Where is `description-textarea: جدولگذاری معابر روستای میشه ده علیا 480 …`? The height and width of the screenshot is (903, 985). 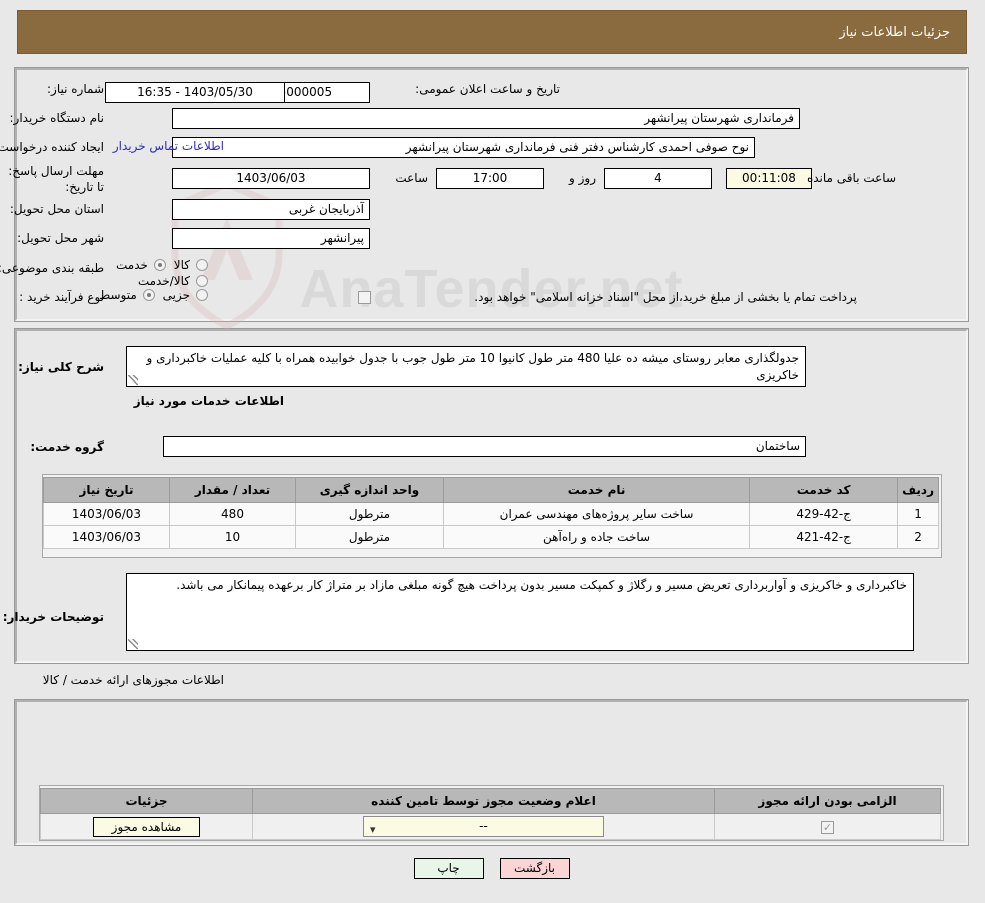 description-textarea: جدولگذاری معابر روستای میشه ده علیا 480 … is located at coordinates (467, 366).